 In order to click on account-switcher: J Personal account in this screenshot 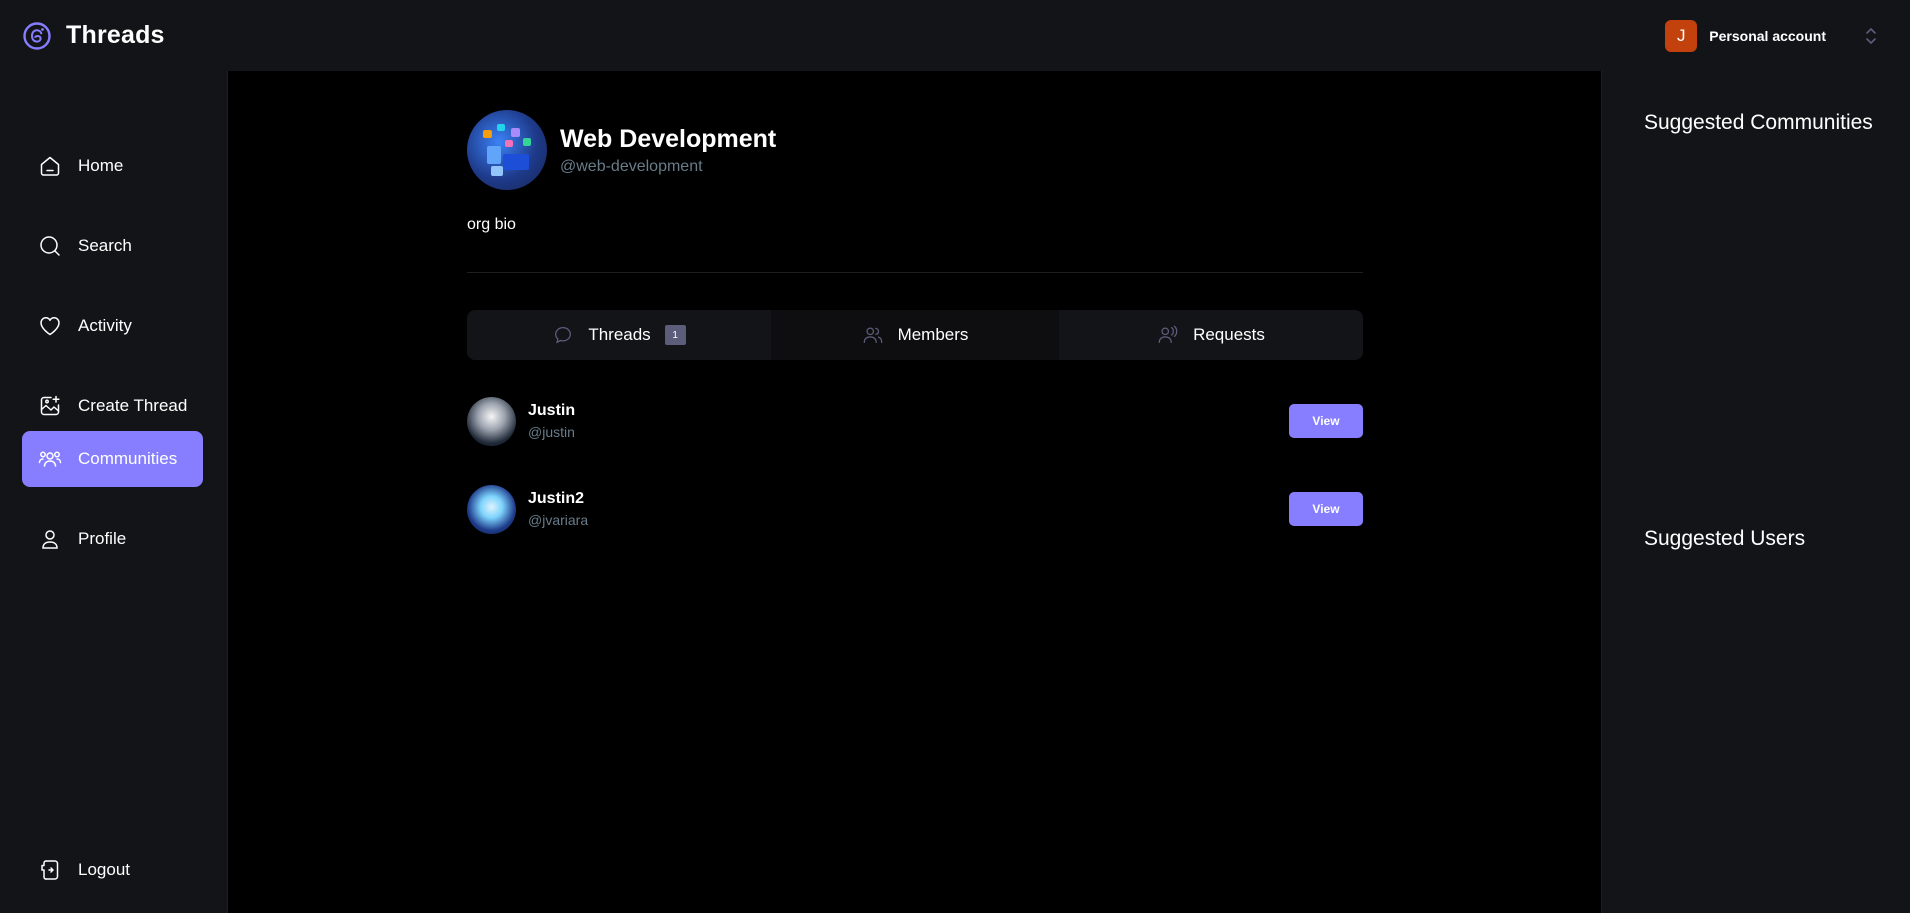, I will do `click(1771, 35)`.